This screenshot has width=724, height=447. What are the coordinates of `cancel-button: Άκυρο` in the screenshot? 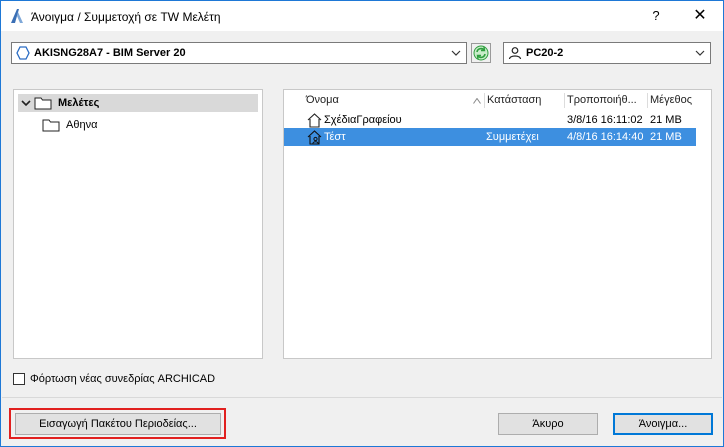 It's located at (548, 424).